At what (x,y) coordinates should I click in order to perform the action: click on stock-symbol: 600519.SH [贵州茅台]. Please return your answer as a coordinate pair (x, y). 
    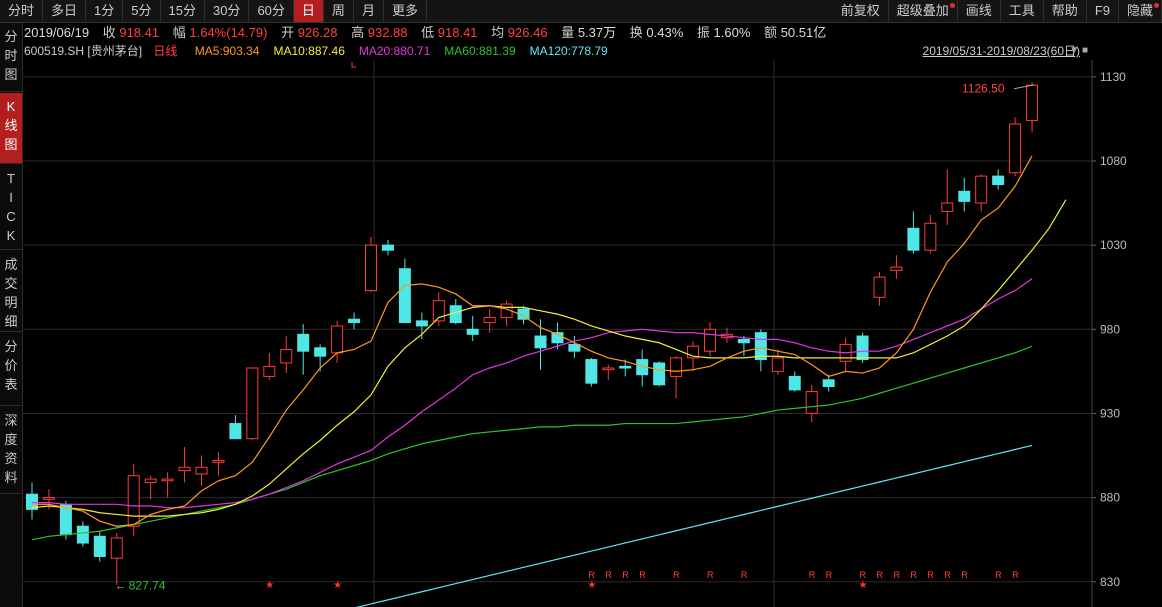
    Looking at the image, I should click on (83, 51).